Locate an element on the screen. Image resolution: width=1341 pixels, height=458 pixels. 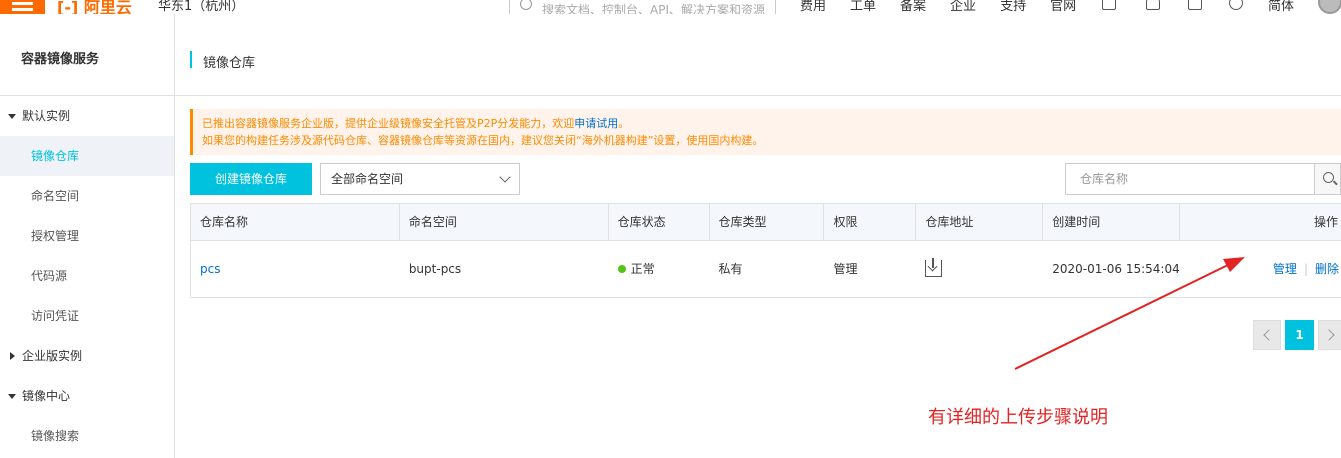
annotation-text: 有详细的上传步骤说明 is located at coordinates (1018, 417).